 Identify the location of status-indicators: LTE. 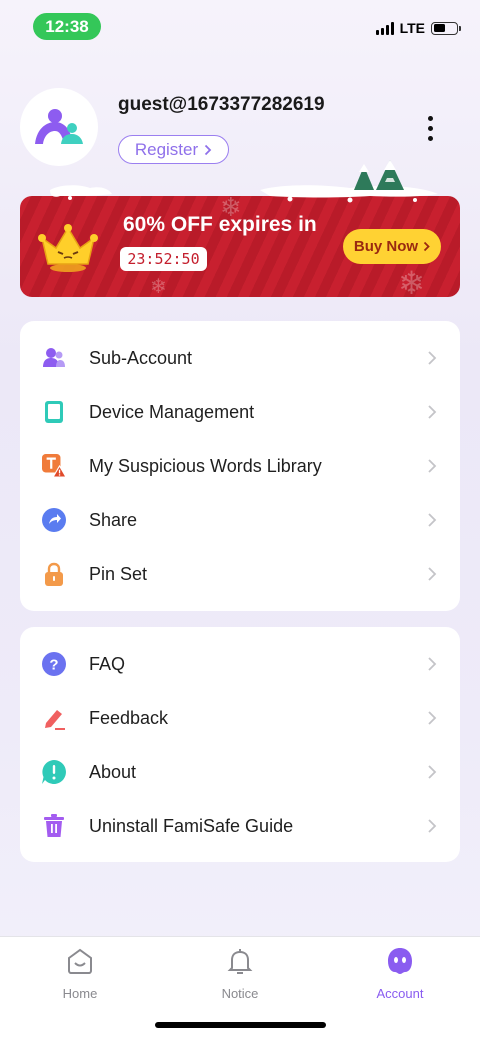
(418, 28).